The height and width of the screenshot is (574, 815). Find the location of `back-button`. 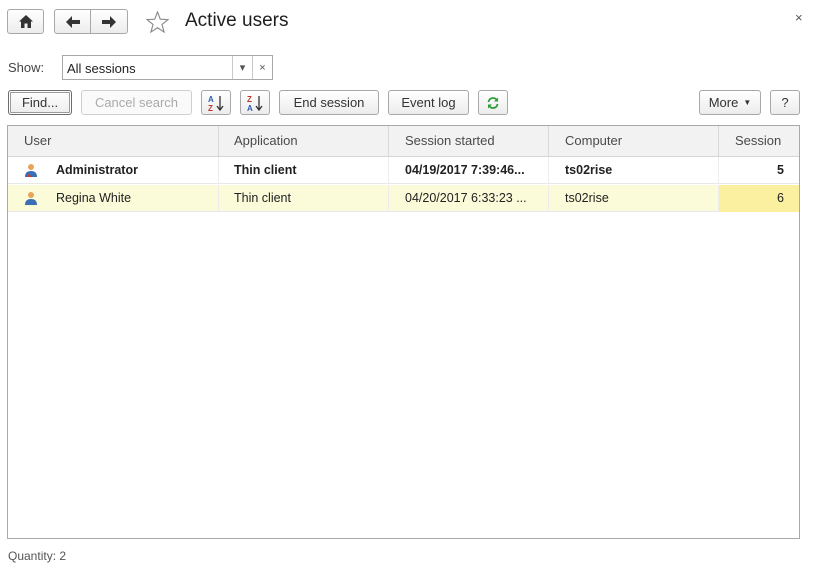

back-button is located at coordinates (72, 21).